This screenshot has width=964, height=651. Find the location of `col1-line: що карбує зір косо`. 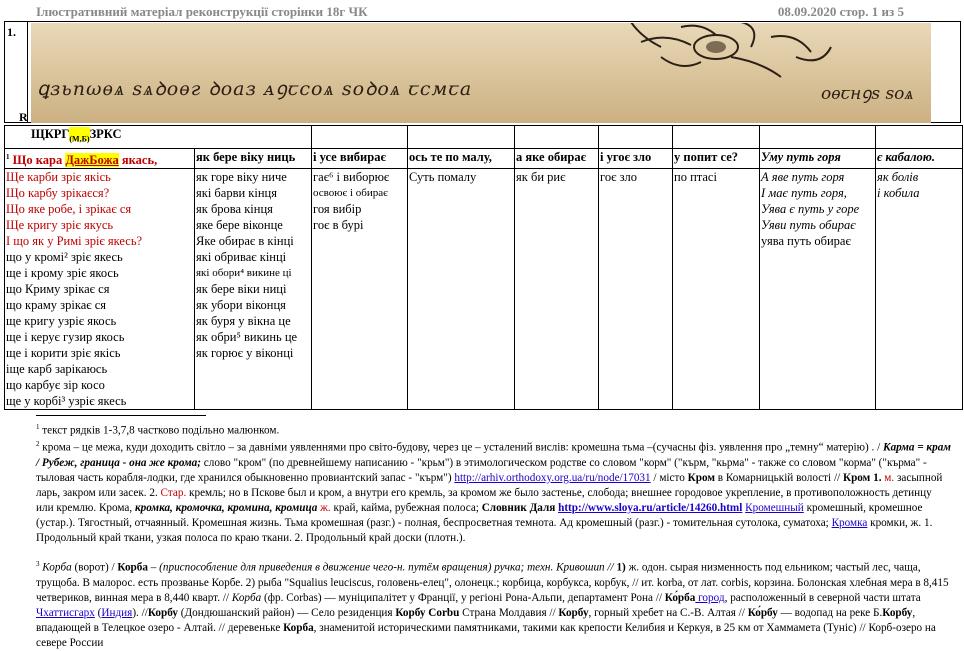

col1-line: що карбує зір косо is located at coordinates (55, 384).